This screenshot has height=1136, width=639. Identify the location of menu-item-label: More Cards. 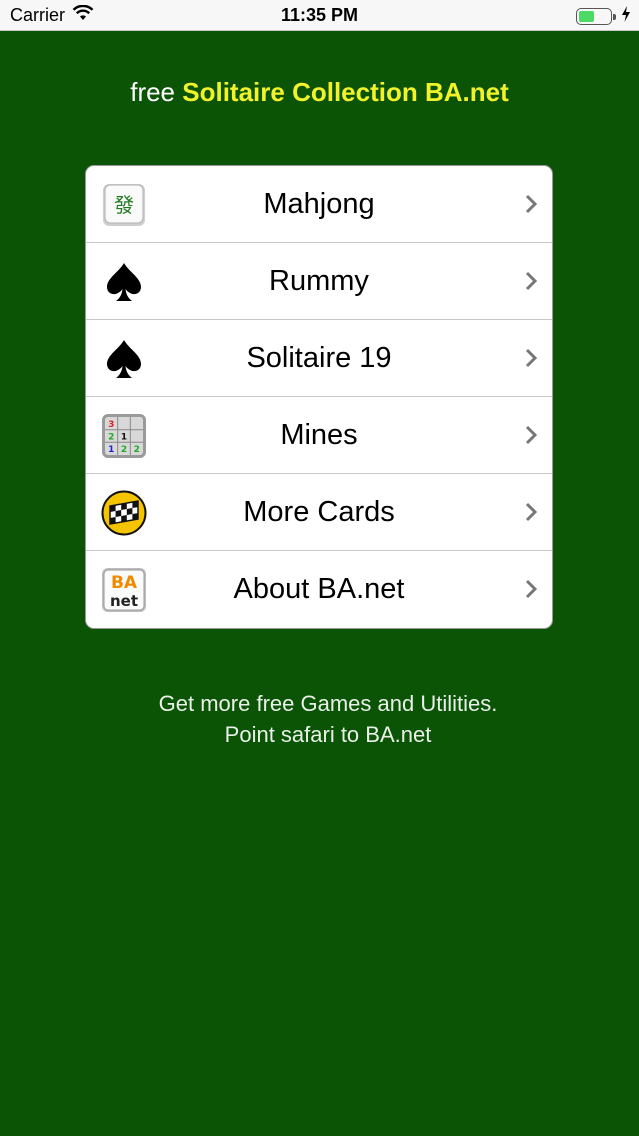
(319, 511).